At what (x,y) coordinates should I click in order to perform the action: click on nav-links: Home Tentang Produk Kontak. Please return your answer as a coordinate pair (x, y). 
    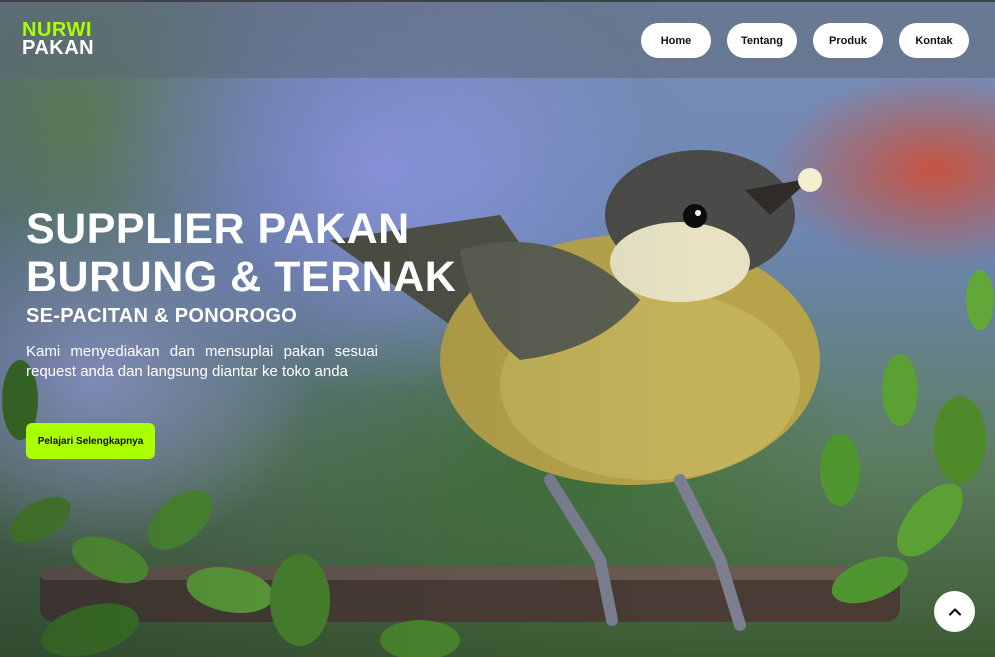
    Looking at the image, I should click on (805, 40).